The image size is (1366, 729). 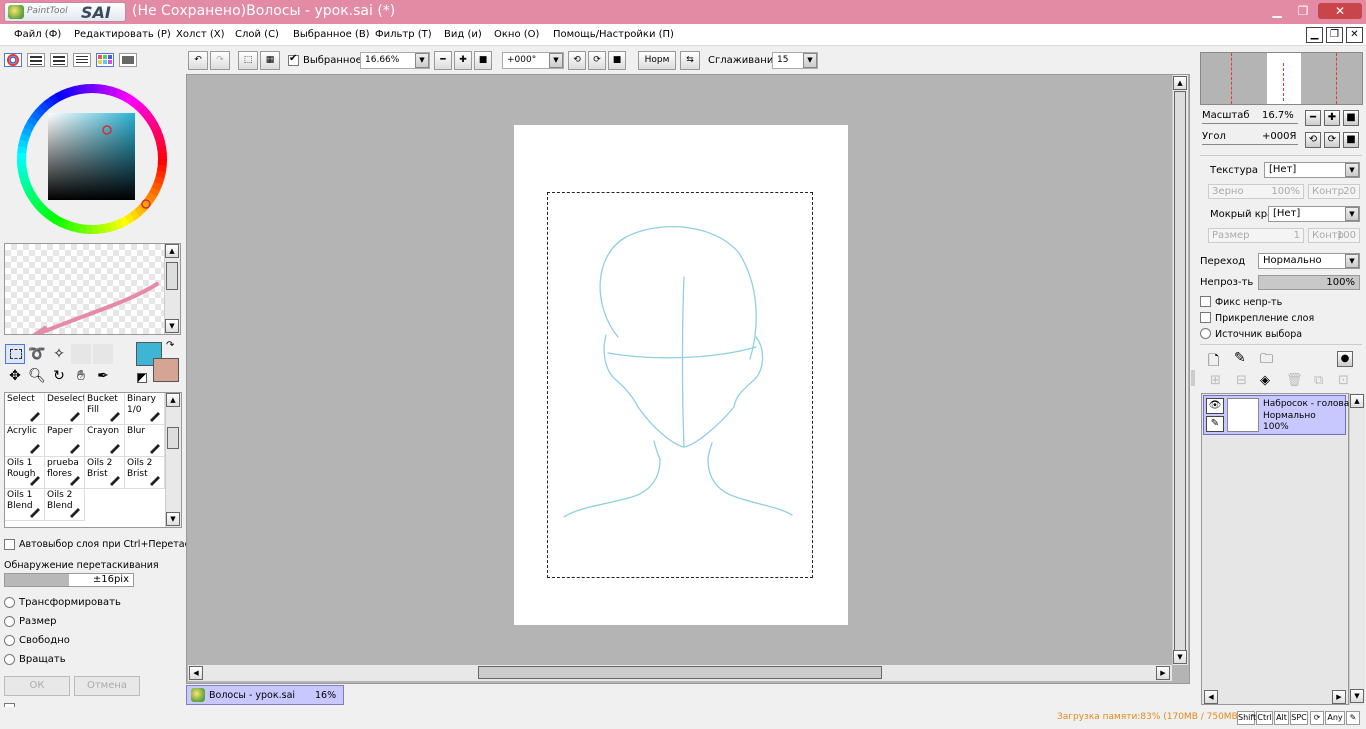 I want to click on navigator-preview, so click(x=1281, y=78).